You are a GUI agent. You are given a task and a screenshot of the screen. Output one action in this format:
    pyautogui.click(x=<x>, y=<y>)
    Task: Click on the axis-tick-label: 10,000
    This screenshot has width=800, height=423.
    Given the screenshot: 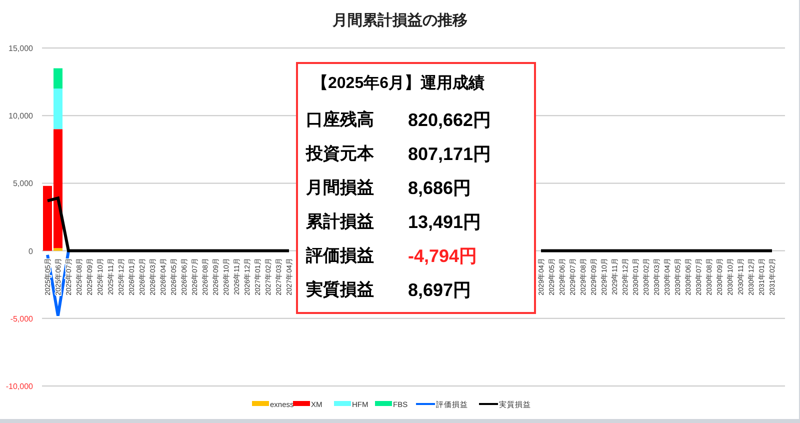 What is the action you would take?
    pyautogui.click(x=20, y=116)
    